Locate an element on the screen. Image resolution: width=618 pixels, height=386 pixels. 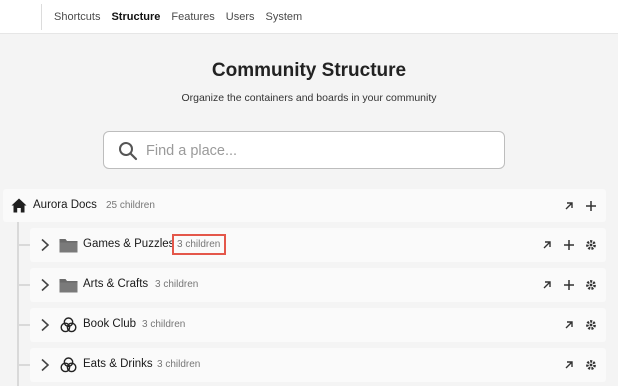
tree-row-arts-crafts: Arts & Crafts 3 children is located at coordinates (318, 285).